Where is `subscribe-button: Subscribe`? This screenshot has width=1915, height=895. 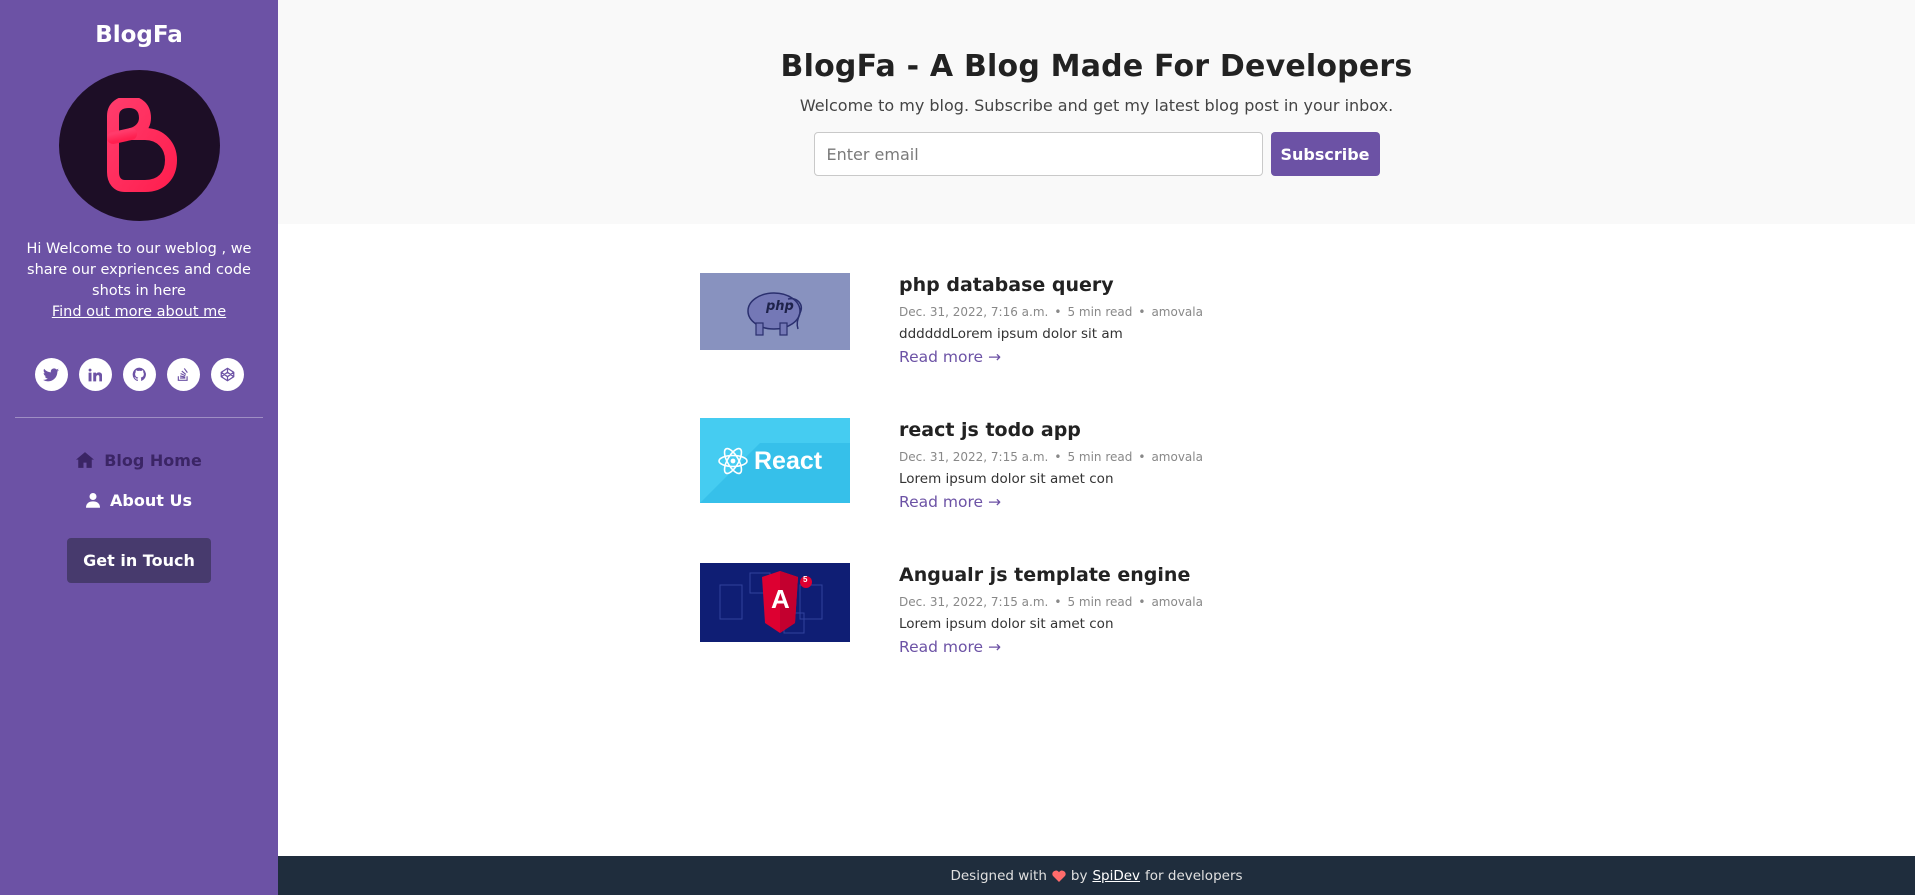 subscribe-button: Subscribe is located at coordinates (1325, 154).